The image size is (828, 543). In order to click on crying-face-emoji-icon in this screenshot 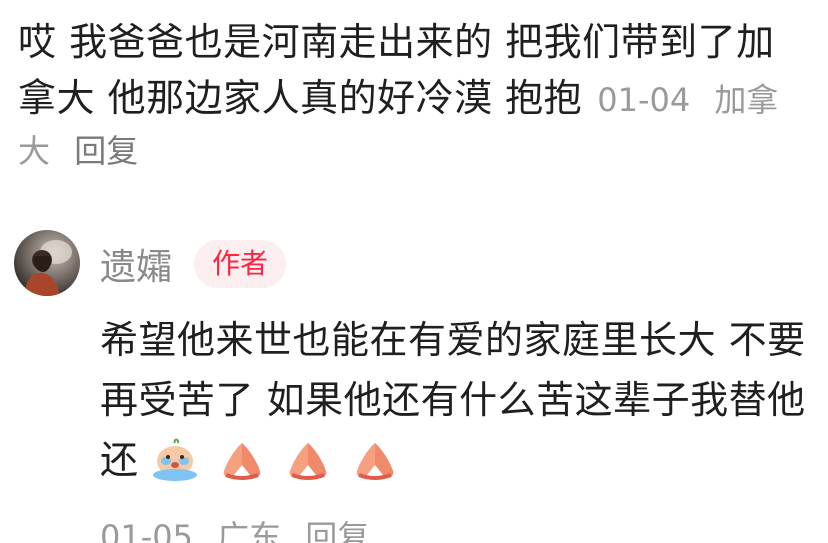, I will do `click(175, 459)`.